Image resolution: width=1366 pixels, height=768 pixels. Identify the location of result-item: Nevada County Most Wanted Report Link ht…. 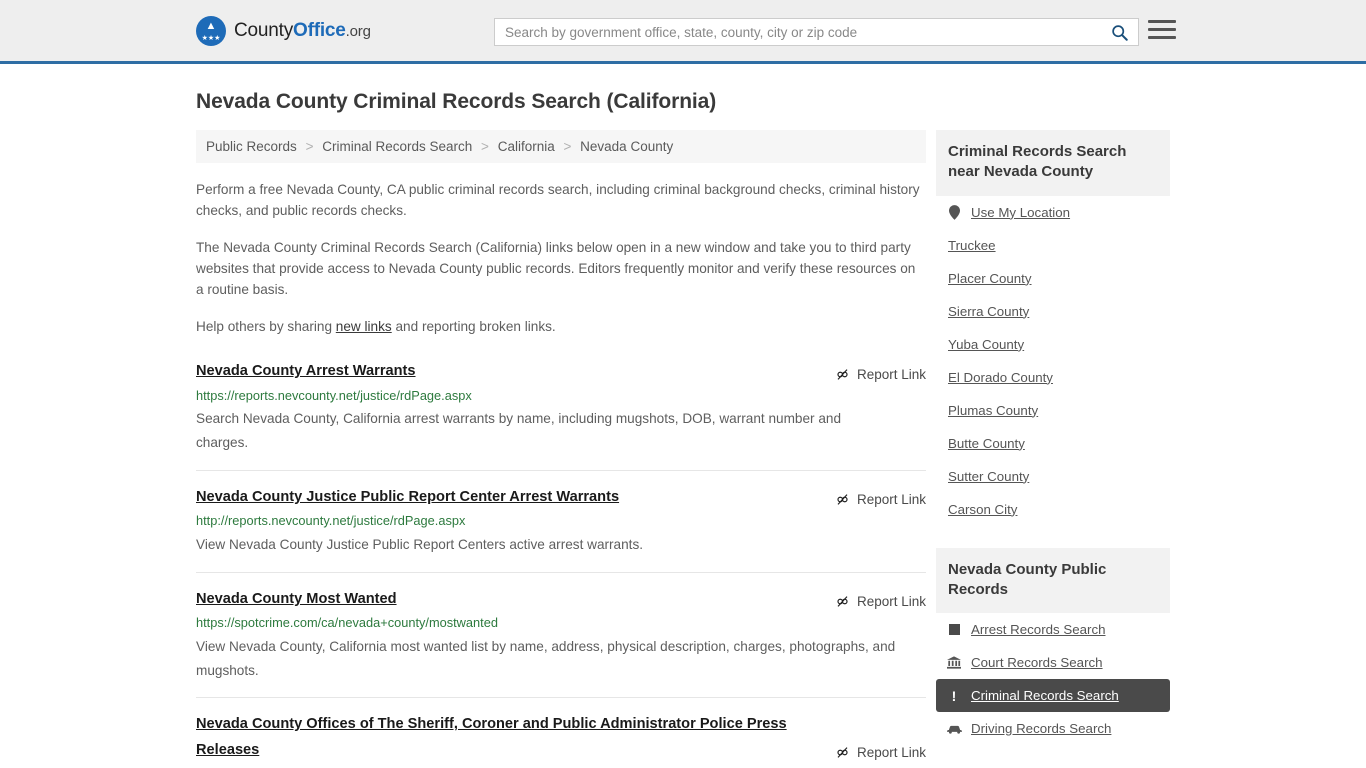
(561, 643).